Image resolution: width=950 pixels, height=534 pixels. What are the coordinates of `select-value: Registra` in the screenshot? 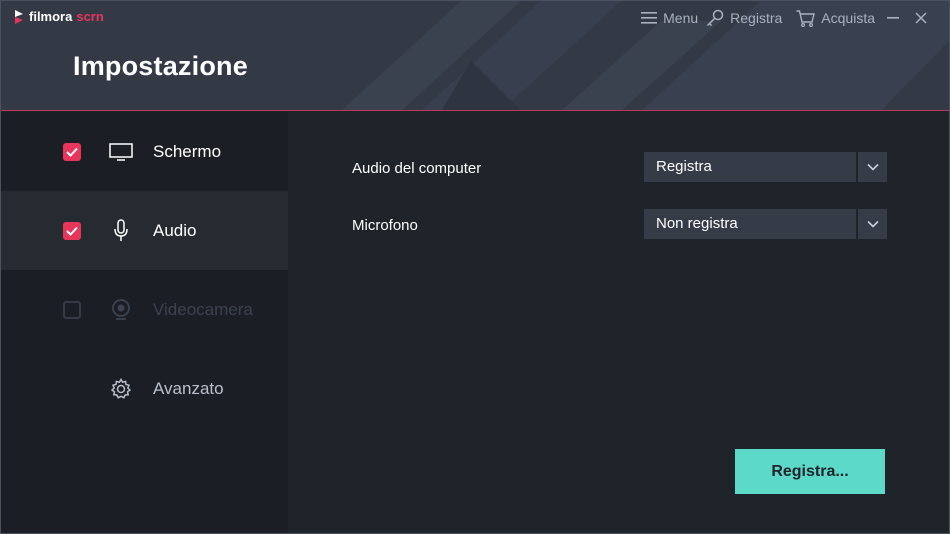 It's located at (750, 167).